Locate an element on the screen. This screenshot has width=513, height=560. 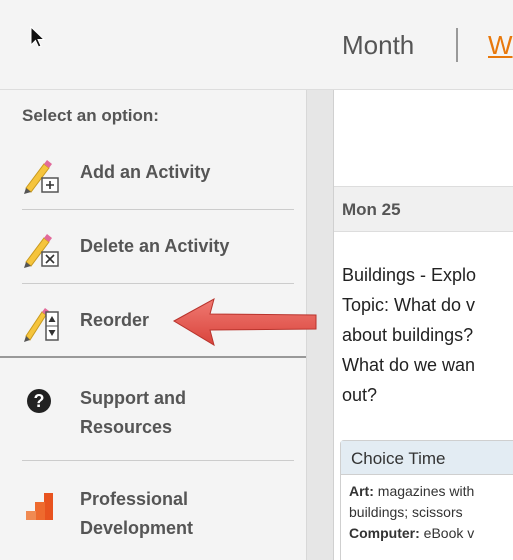
annotation-arrow-icon is located at coordinates (244, 322).